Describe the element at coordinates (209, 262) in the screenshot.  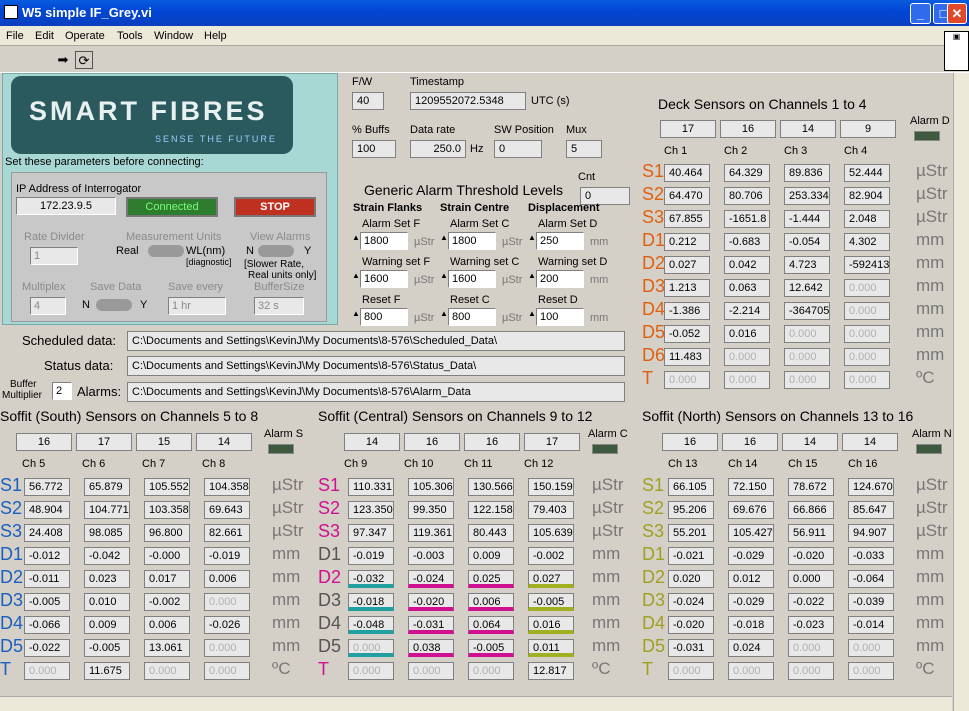
I see `mu-diag-label: [diagnostic]` at that location.